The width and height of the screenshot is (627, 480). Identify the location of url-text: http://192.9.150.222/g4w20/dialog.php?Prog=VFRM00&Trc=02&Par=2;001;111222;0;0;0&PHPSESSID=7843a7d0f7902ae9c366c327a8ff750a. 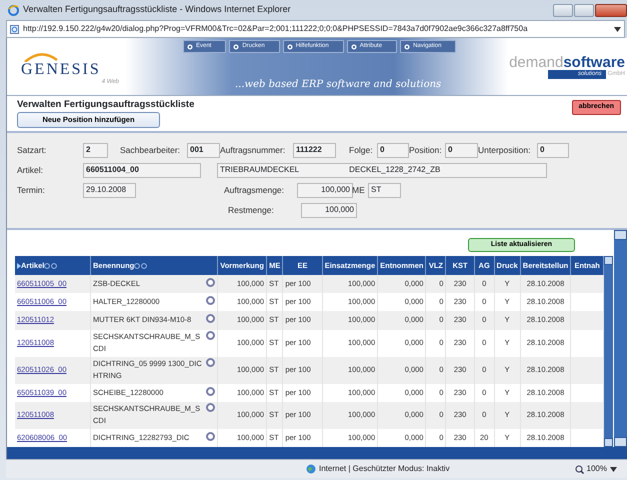
(275, 29).